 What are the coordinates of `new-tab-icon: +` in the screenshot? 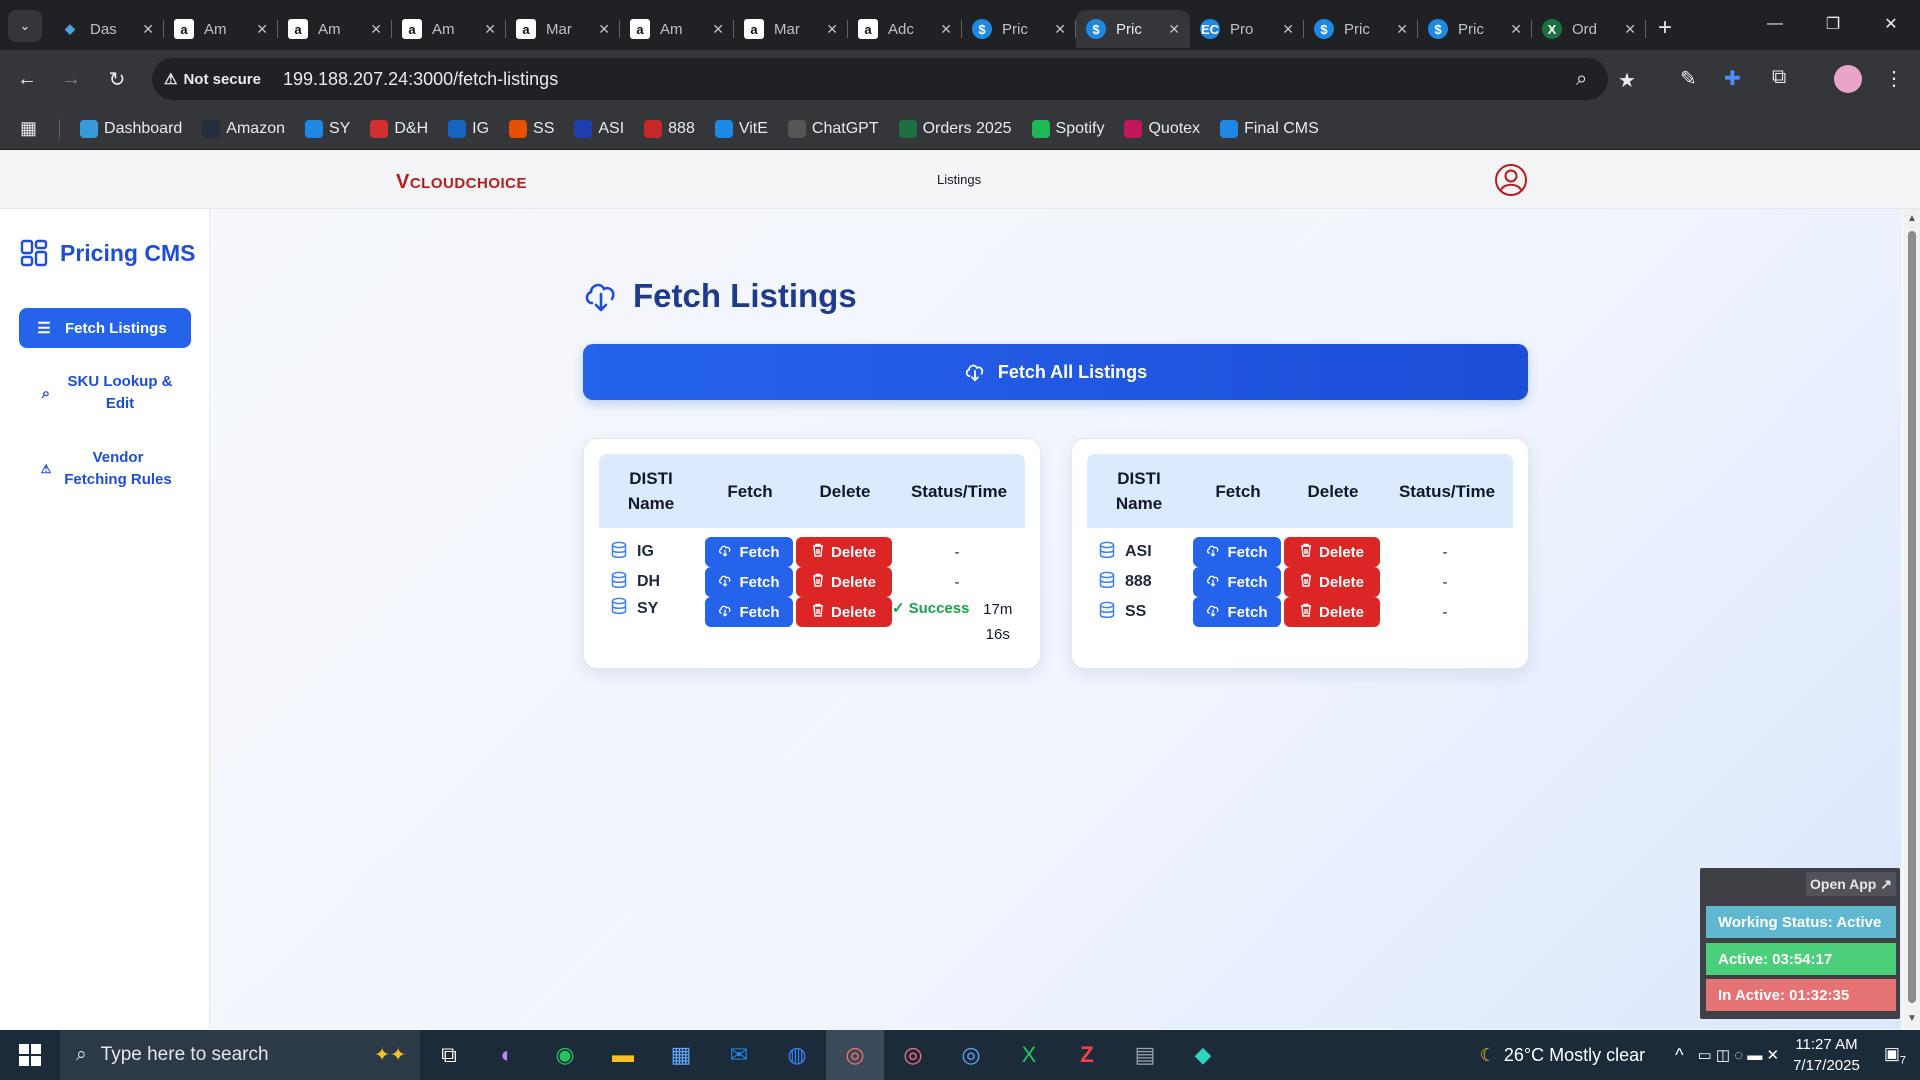 It's located at (1665, 32).